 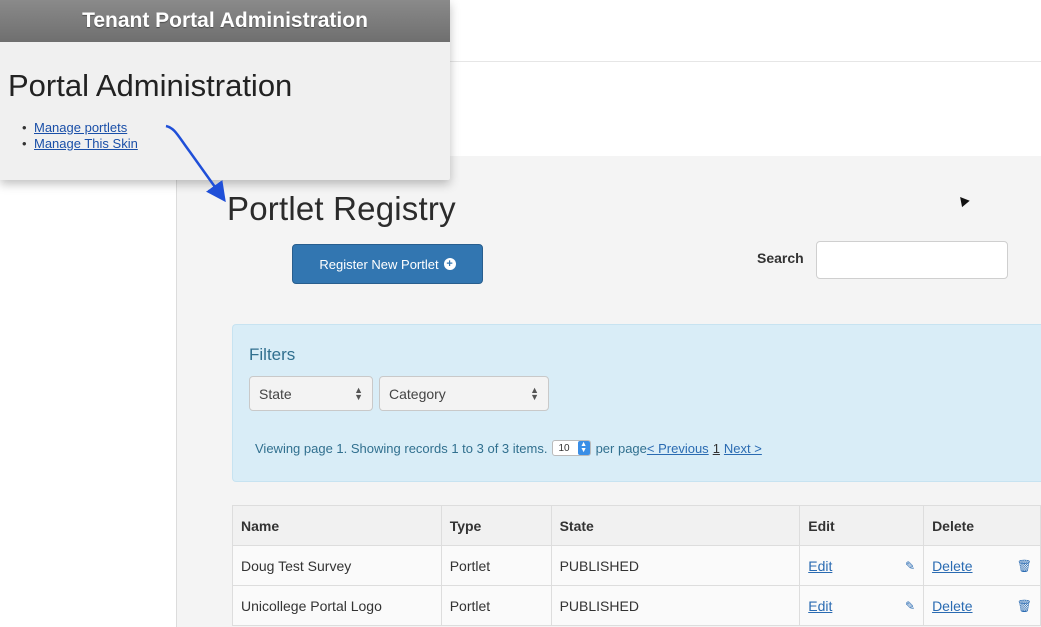 What do you see at coordinates (675, 525) in the screenshot?
I see `column-header-state: State` at bounding box center [675, 525].